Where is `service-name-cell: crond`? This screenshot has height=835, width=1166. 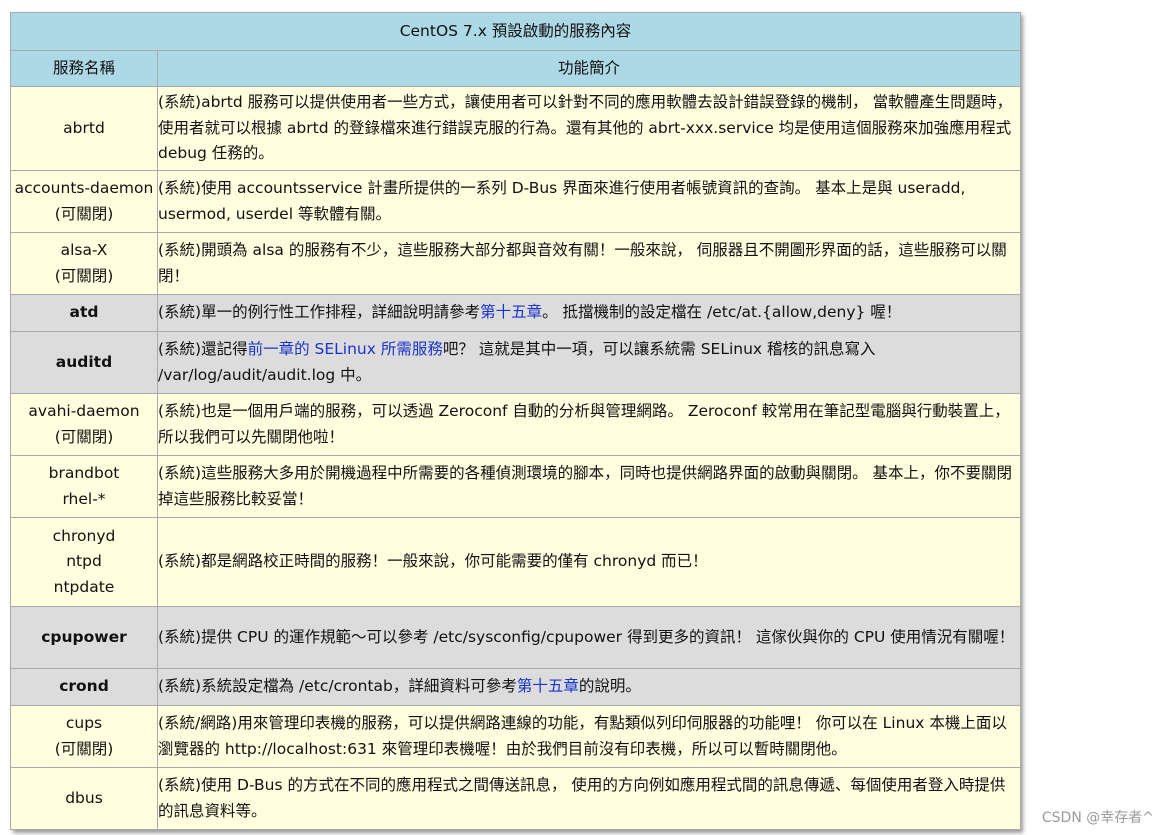
service-name-cell: crond is located at coordinates (84, 687).